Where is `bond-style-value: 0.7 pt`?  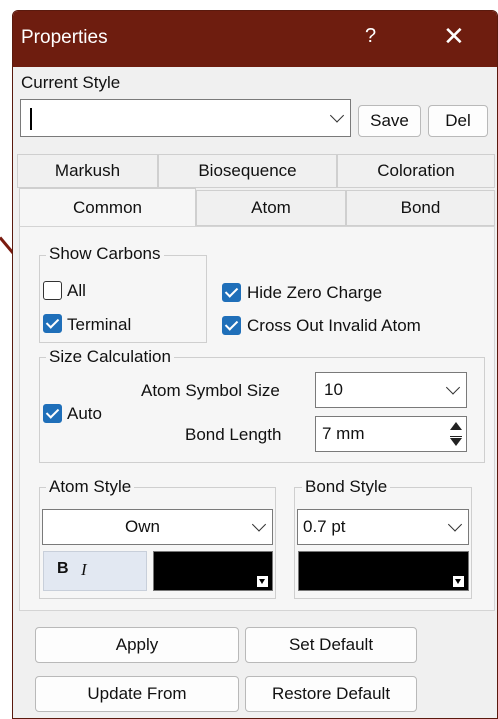 bond-style-value: 0.7 pt is located at coordinates (324, 526).